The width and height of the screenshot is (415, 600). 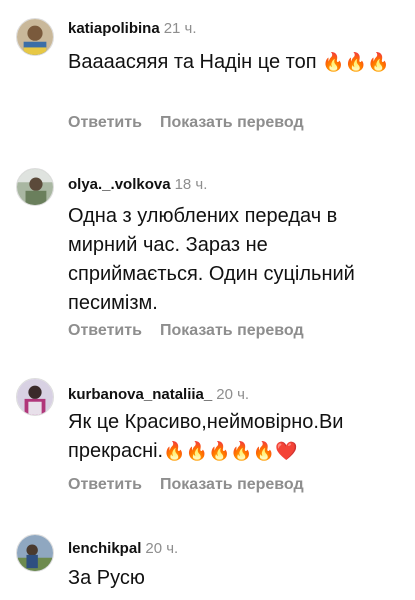 I want to click on username: katiapolibina, so click(x=114, y=28).